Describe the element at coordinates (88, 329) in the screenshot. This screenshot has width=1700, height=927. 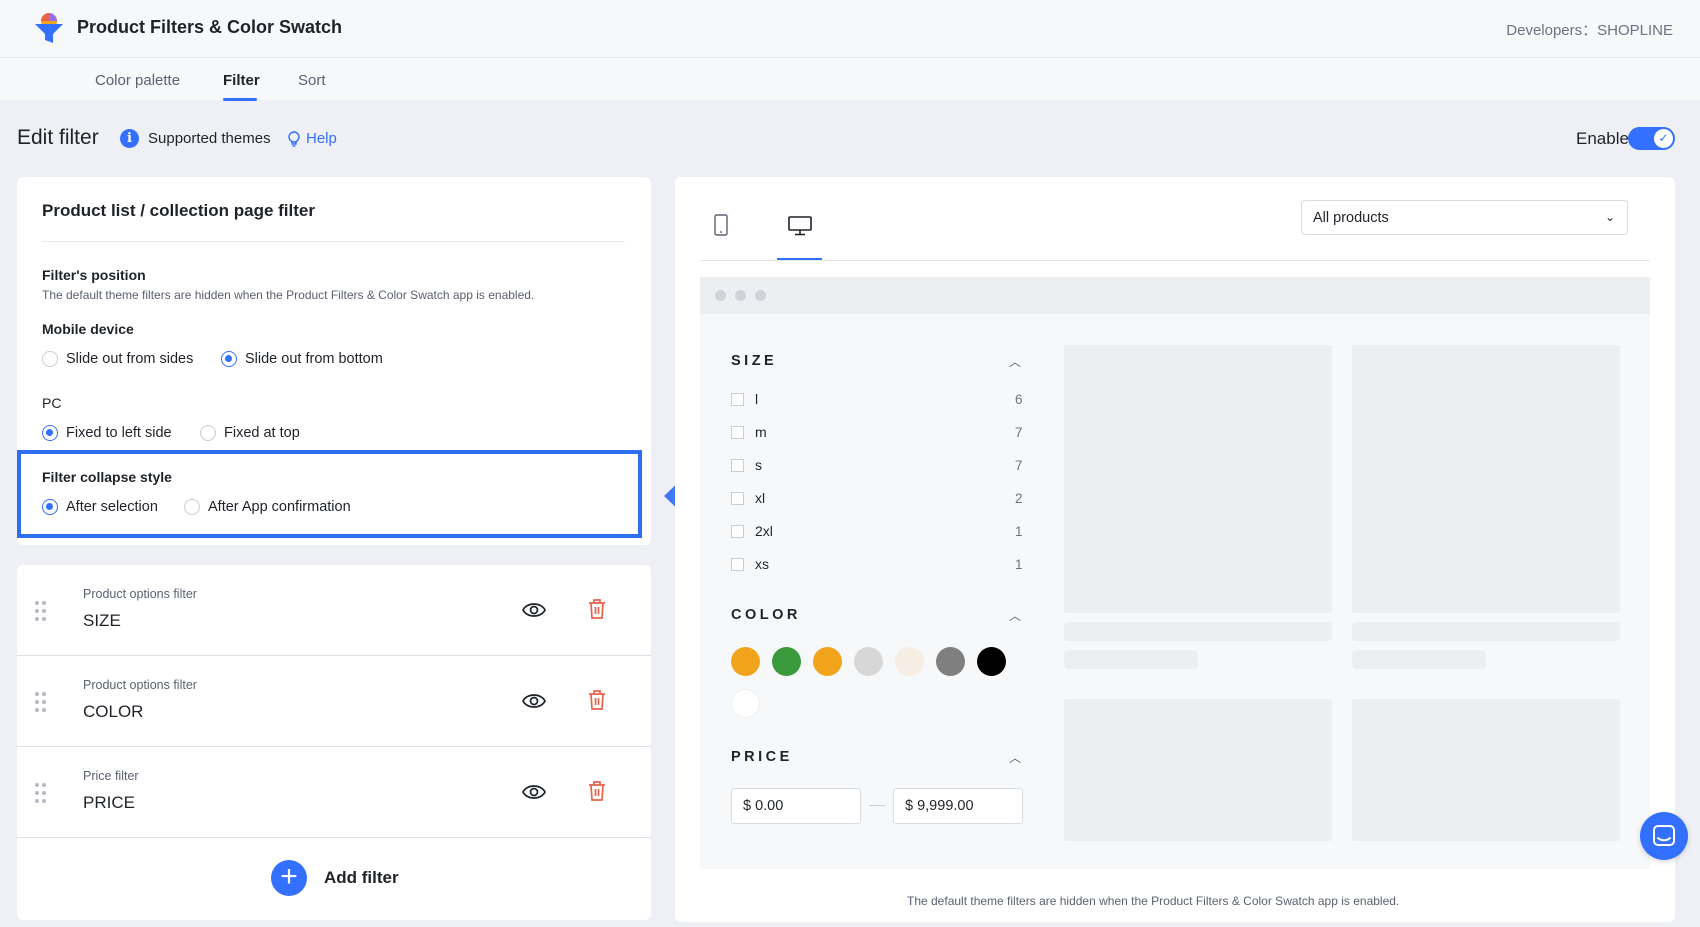
I see `mobile-label: Mobile device` at that location.